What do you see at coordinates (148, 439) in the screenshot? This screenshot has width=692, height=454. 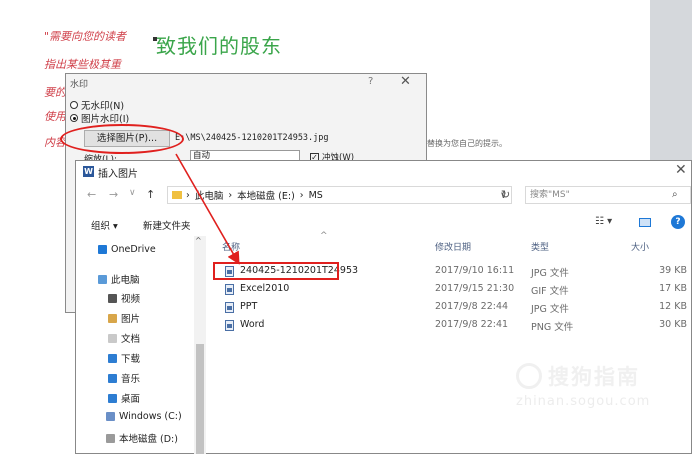 I see `nav-pane-item-label: 本地磁盘 (D:)` at bounding box center [148, 439].